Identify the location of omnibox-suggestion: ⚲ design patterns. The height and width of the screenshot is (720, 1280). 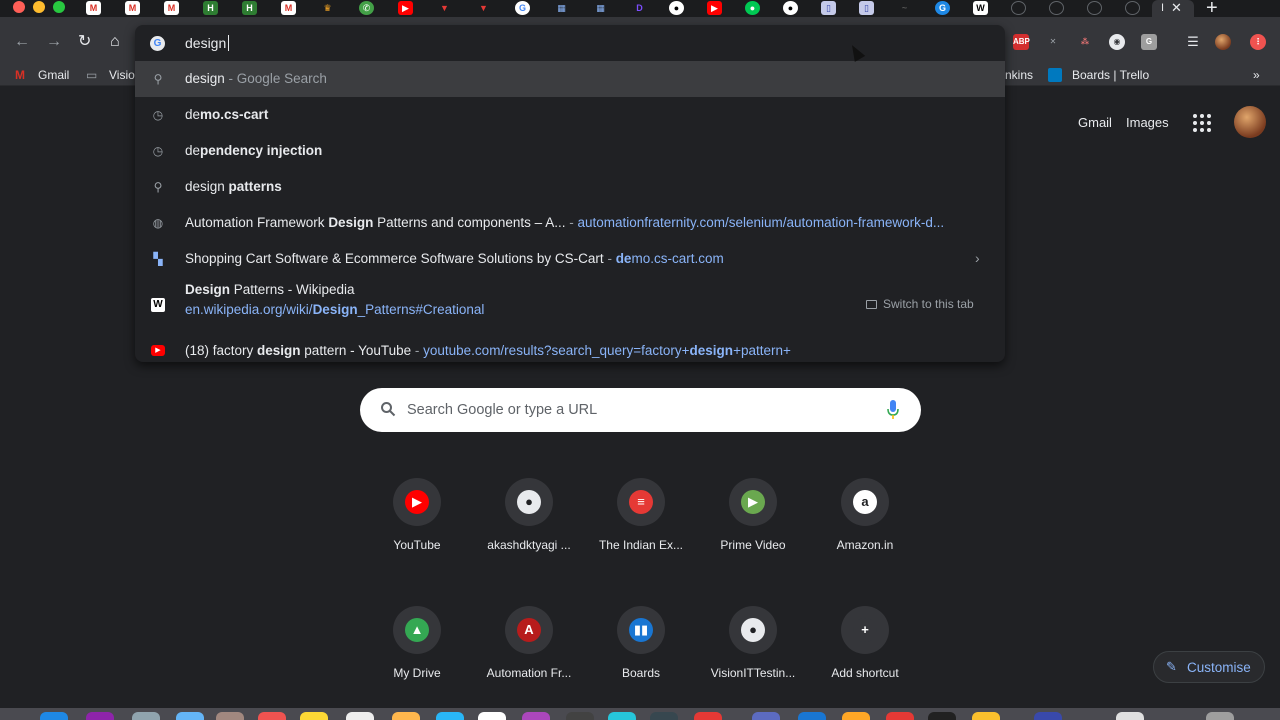
(570, 187).